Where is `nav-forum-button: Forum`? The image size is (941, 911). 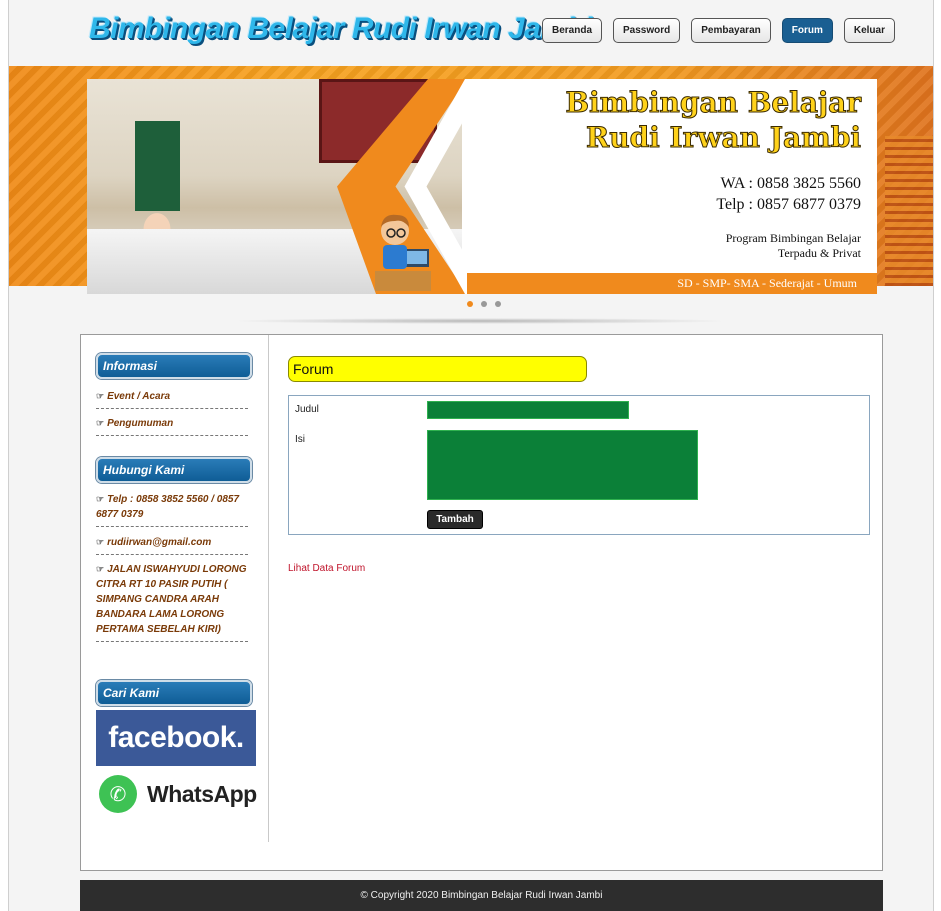 nav-forum-button: Forum is located at coordinates (807, 30).